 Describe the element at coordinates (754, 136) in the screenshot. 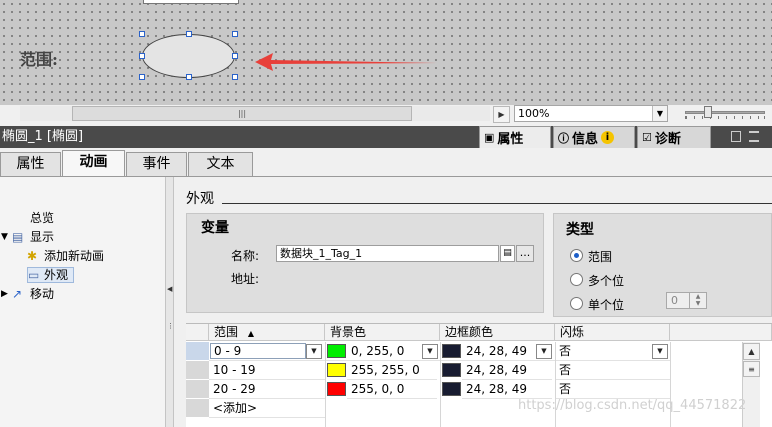

I see `panel-menu-icon` at that location.